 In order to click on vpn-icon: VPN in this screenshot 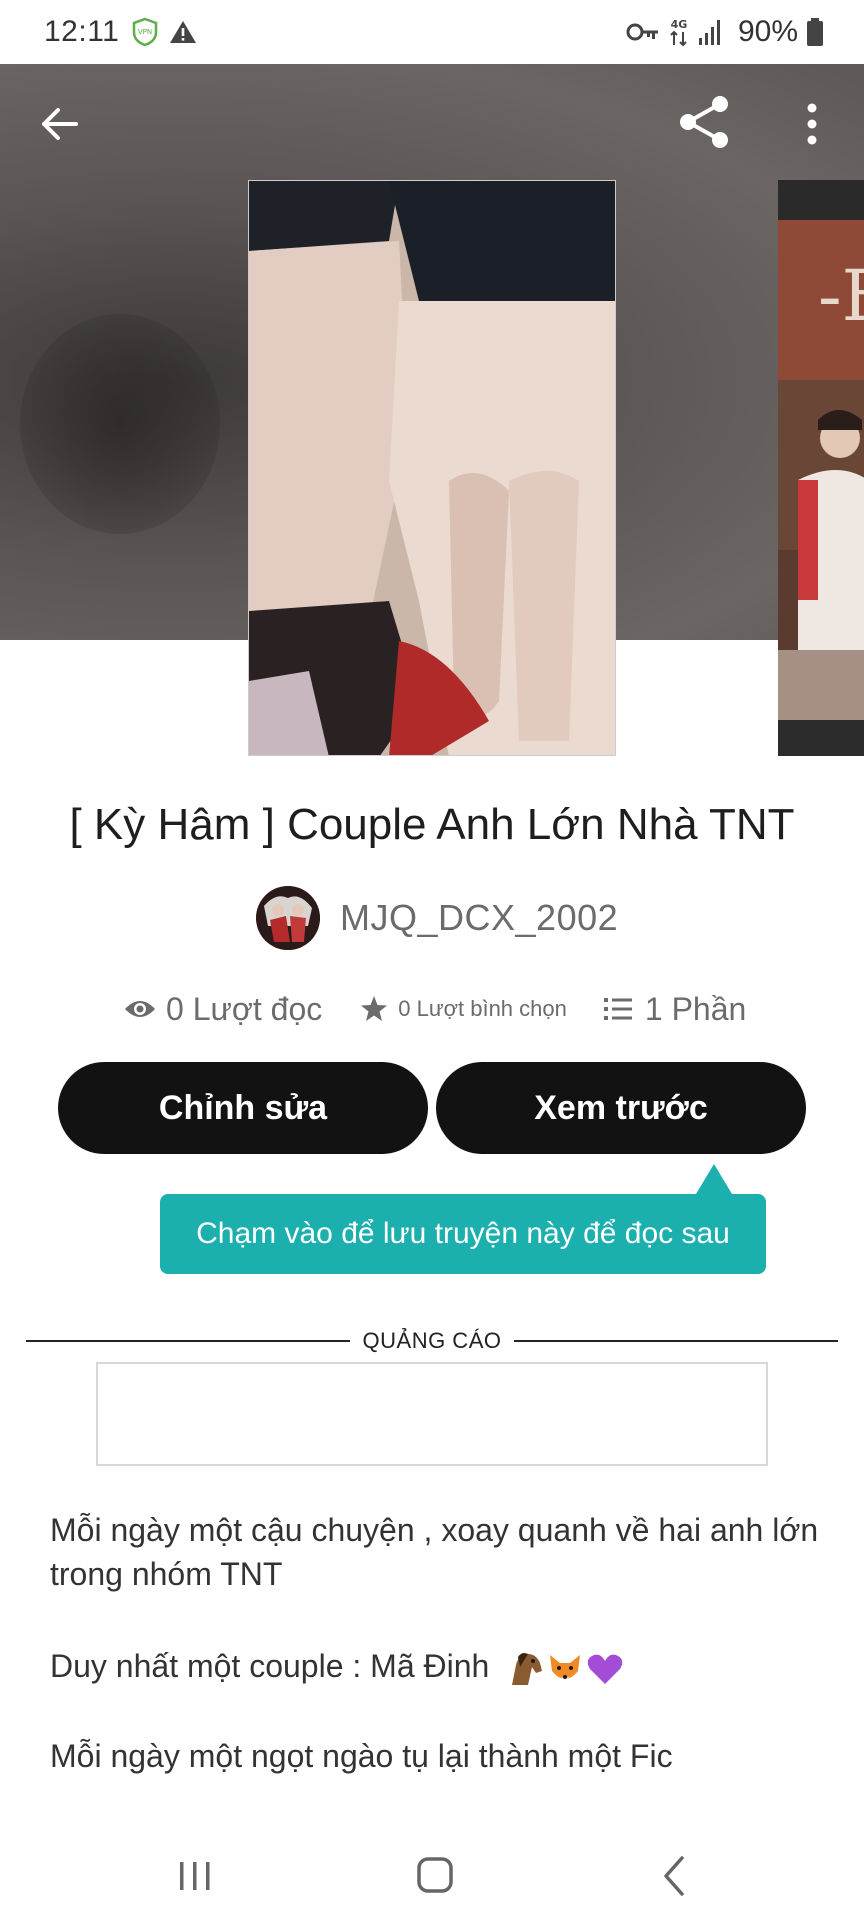, I will do `click(145, 32)`.